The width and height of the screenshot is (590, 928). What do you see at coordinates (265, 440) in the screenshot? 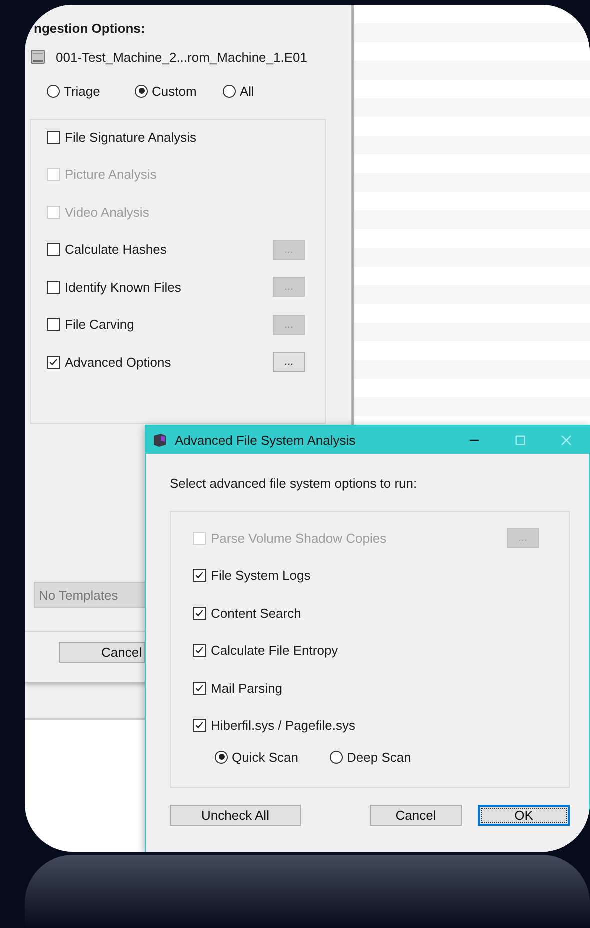
I see `window-title: Advanced File System Analysis` at bounding box center [265, 440].